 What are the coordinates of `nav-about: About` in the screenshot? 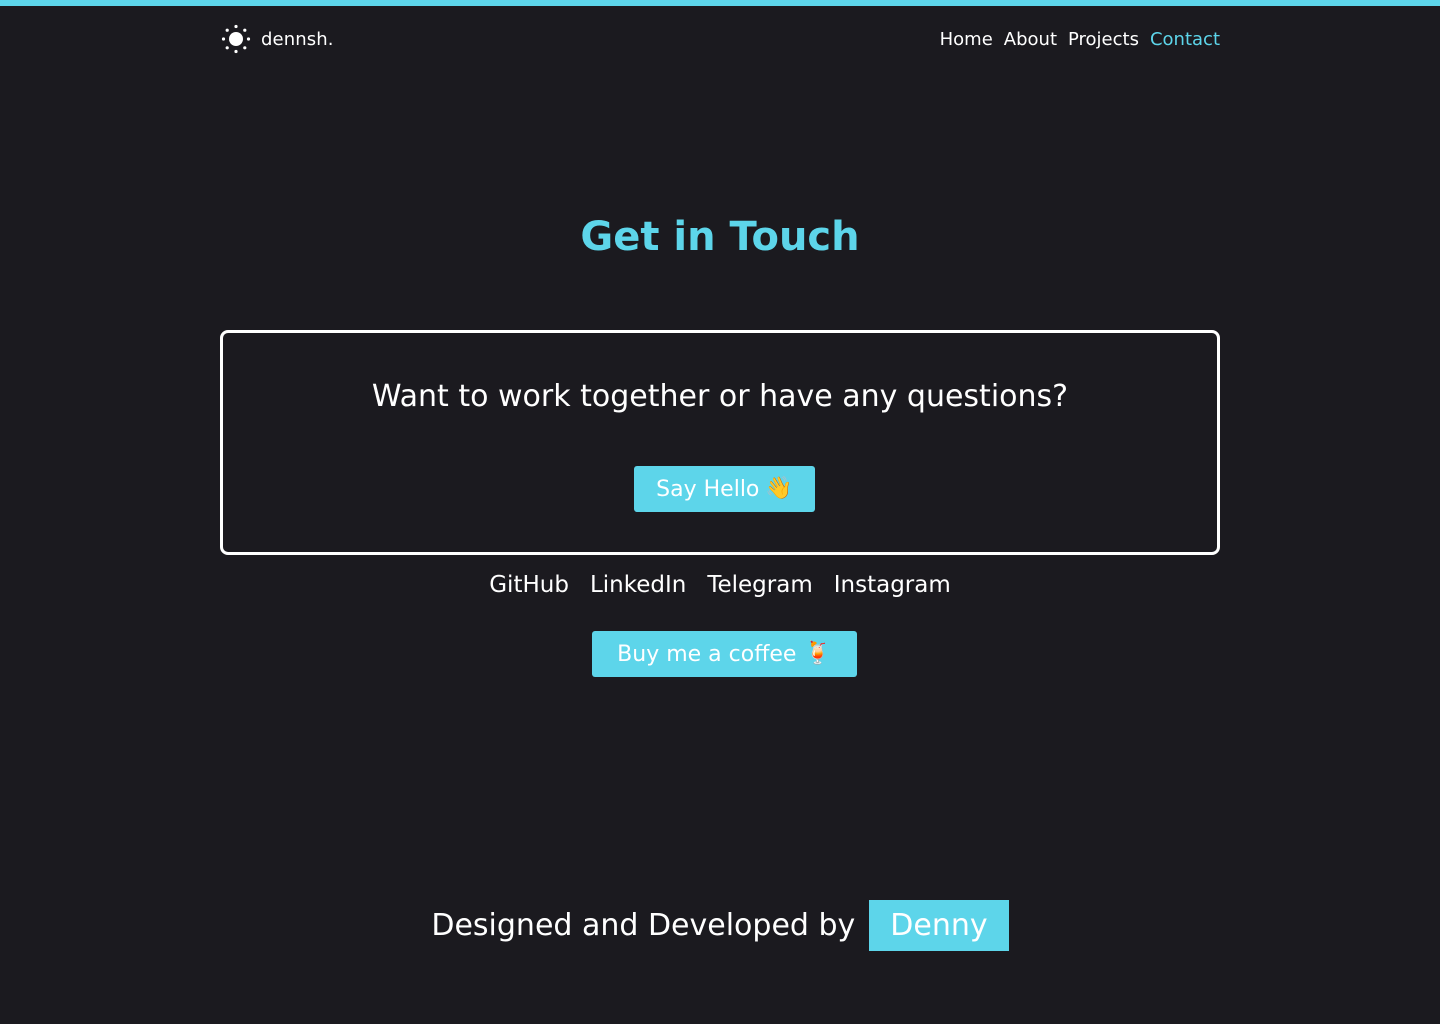 It's located at (1030, 39).